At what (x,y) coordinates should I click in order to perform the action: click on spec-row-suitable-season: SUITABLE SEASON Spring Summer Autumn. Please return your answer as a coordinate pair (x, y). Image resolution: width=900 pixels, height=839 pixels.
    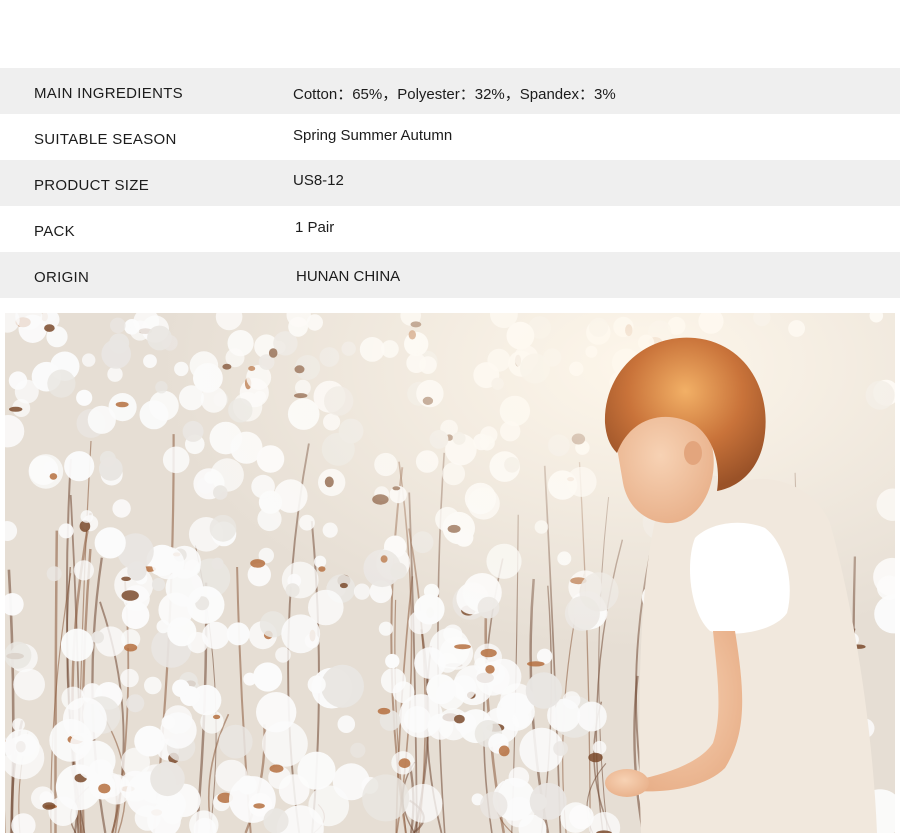
    Looking at the image, I should click on (450, 137).